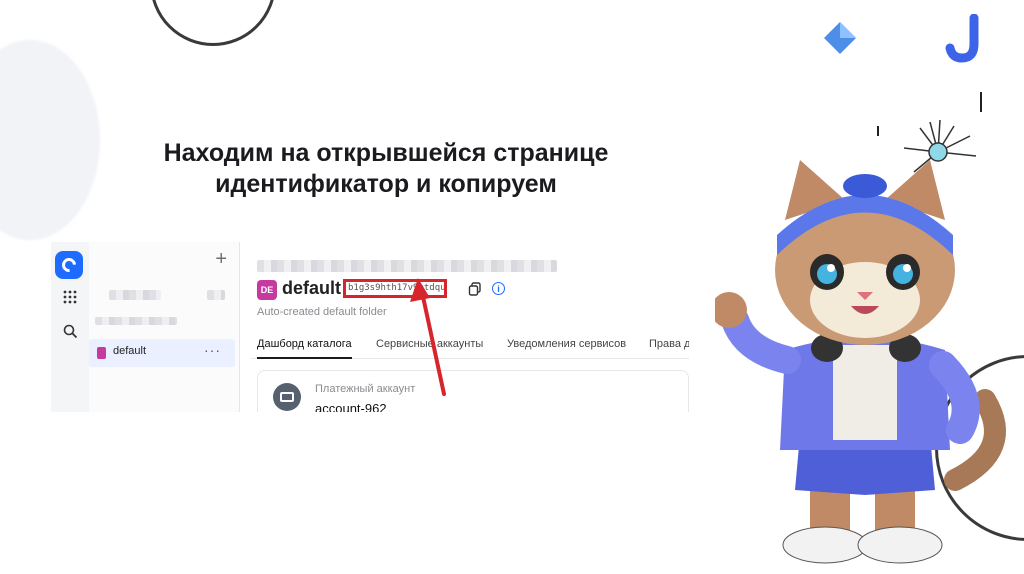 The width and height of the screenshot is (1024, 574). Describe the element at coordinates (669, 344) in the screenshot. I see `tab-access-rights: Права д` at that location.